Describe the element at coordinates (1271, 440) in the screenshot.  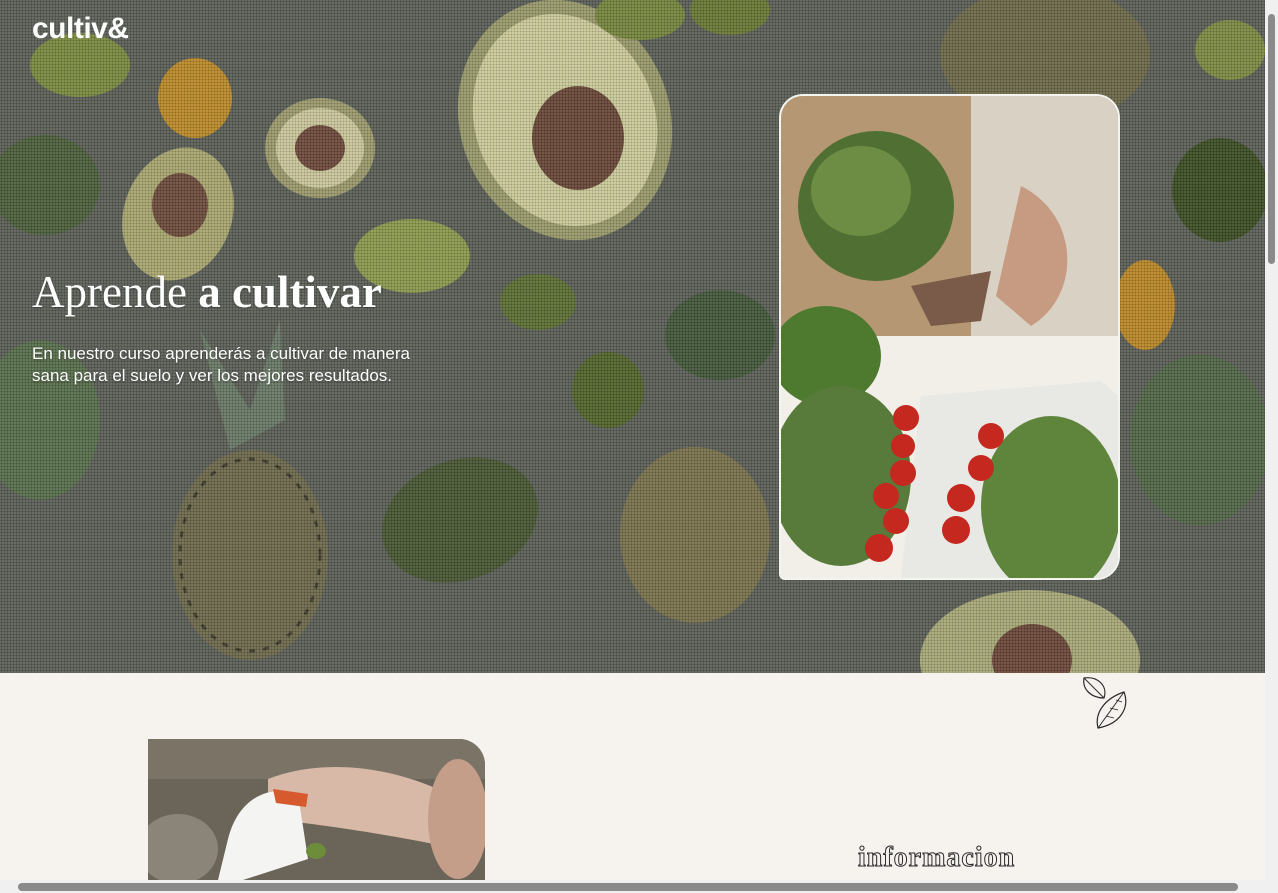
I see `vertical-scrollbar` at that location.